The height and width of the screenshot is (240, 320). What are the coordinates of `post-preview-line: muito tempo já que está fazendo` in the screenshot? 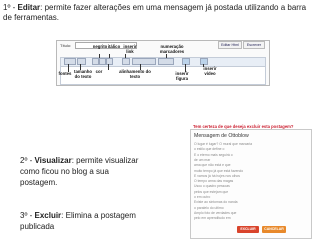 It's located at (219, 170).